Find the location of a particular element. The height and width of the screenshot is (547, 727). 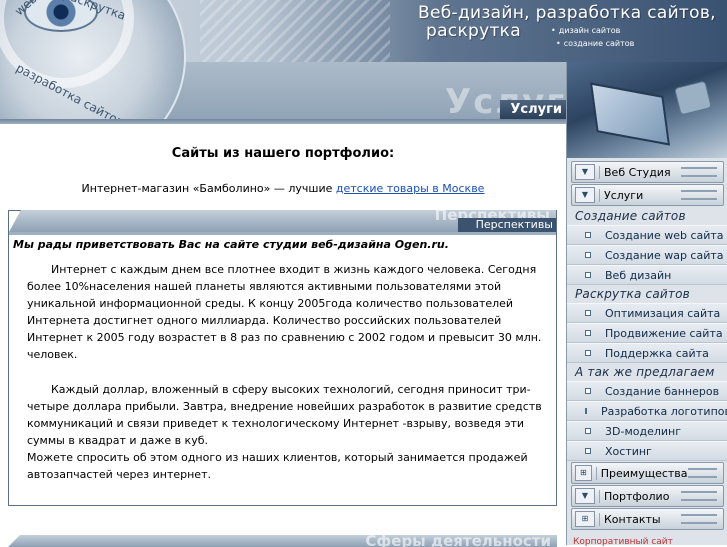

nav-portfolio: ▼ Портфолио is located at coordinates (647, 496).